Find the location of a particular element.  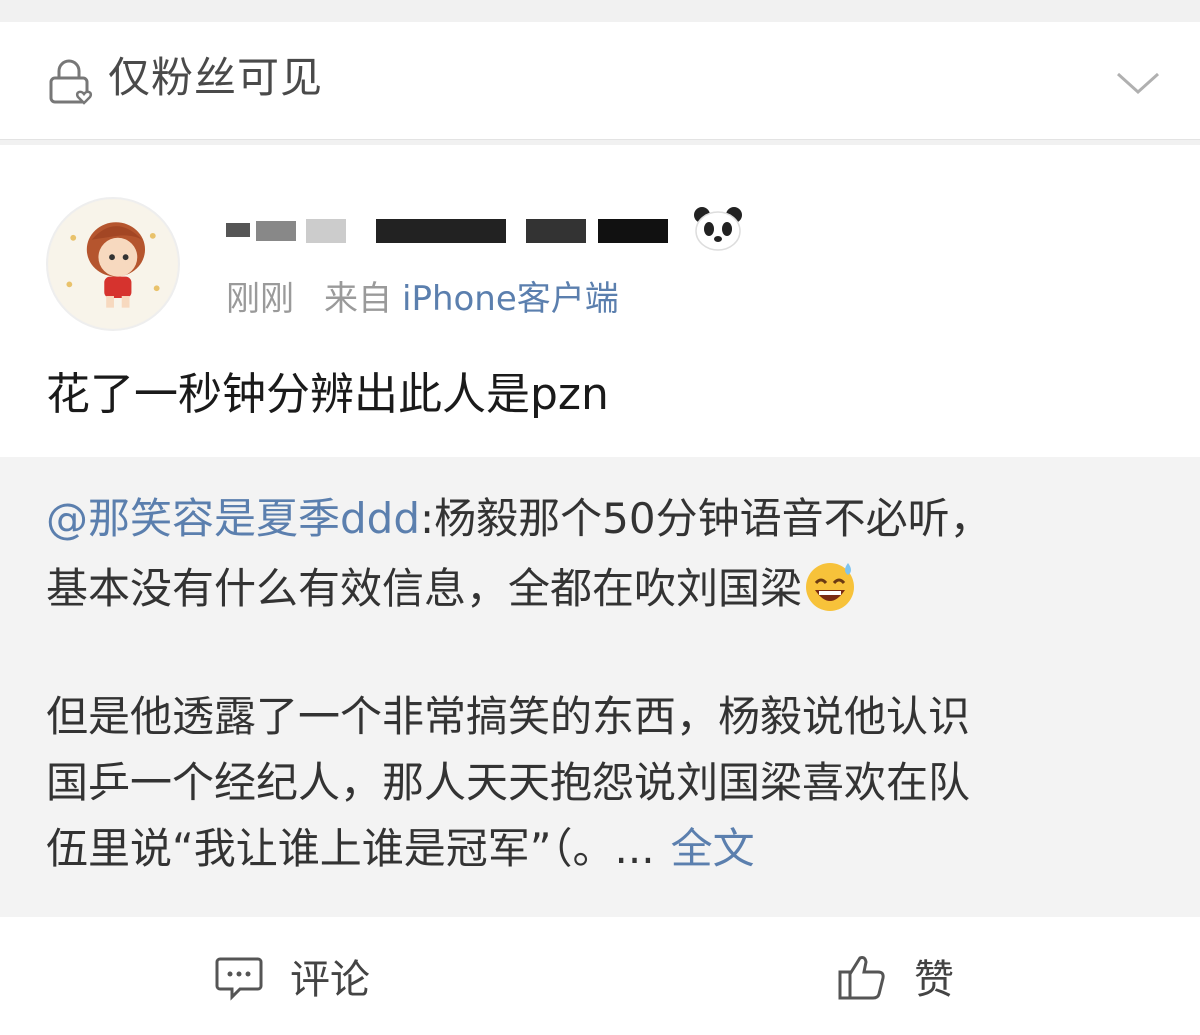

avatar is located at coordinates (113, 264).